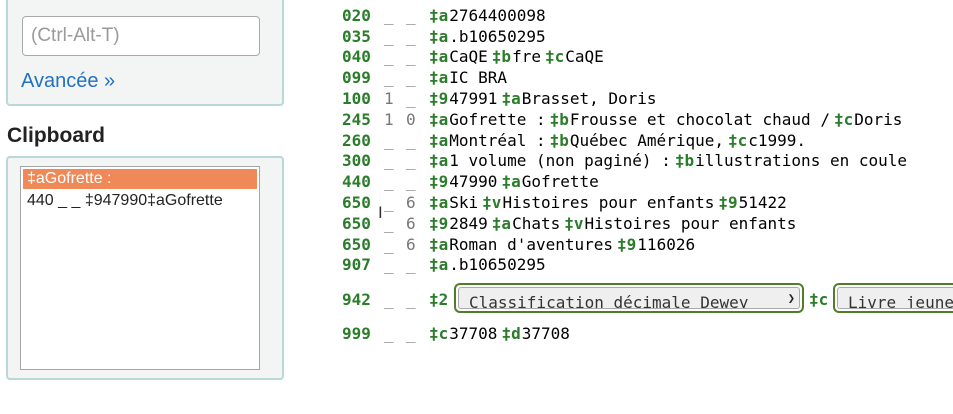 The image size is (953, 414). What do you see at coordinates (470, 77) in the screenshot?
I see `field-content: ‡aIC BRA` at bounding box center [470, 77].